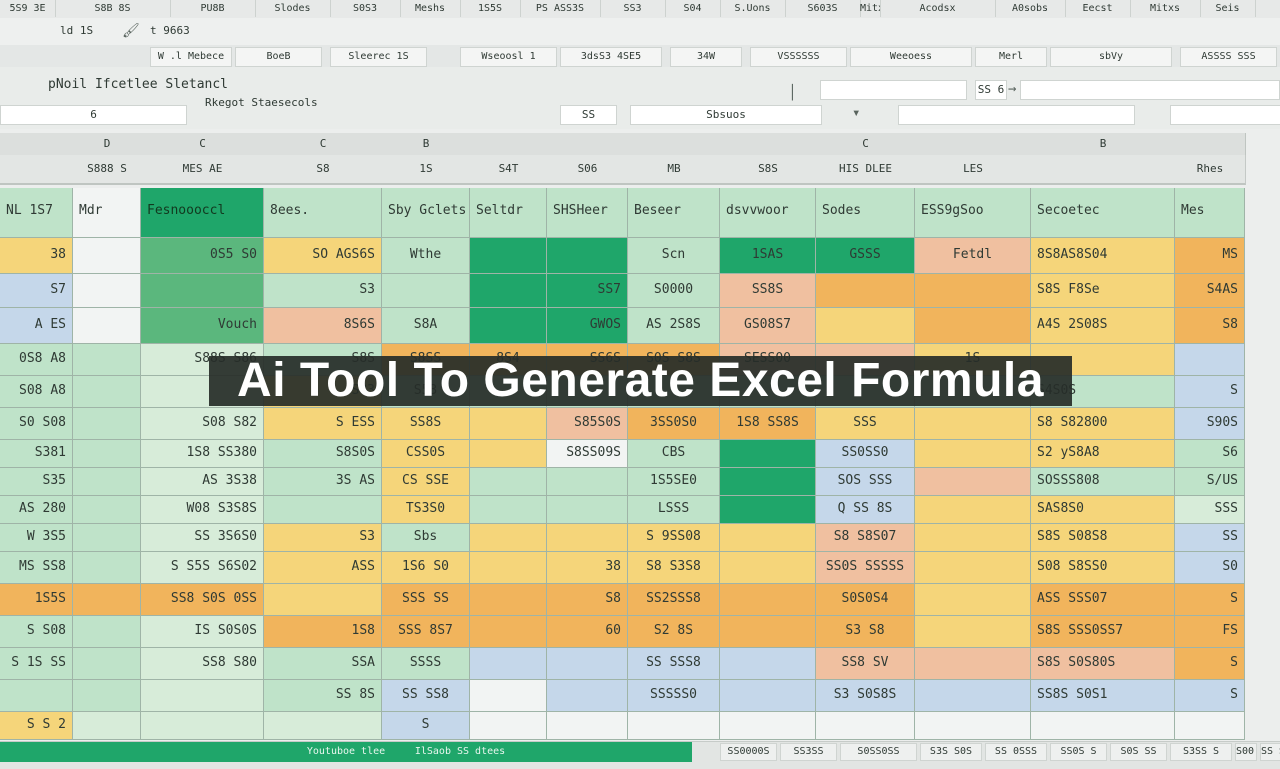 The width and height of the screenshot is (1280, 769). I want to click on status-button-8: S00 SS, so click(1246, 752).